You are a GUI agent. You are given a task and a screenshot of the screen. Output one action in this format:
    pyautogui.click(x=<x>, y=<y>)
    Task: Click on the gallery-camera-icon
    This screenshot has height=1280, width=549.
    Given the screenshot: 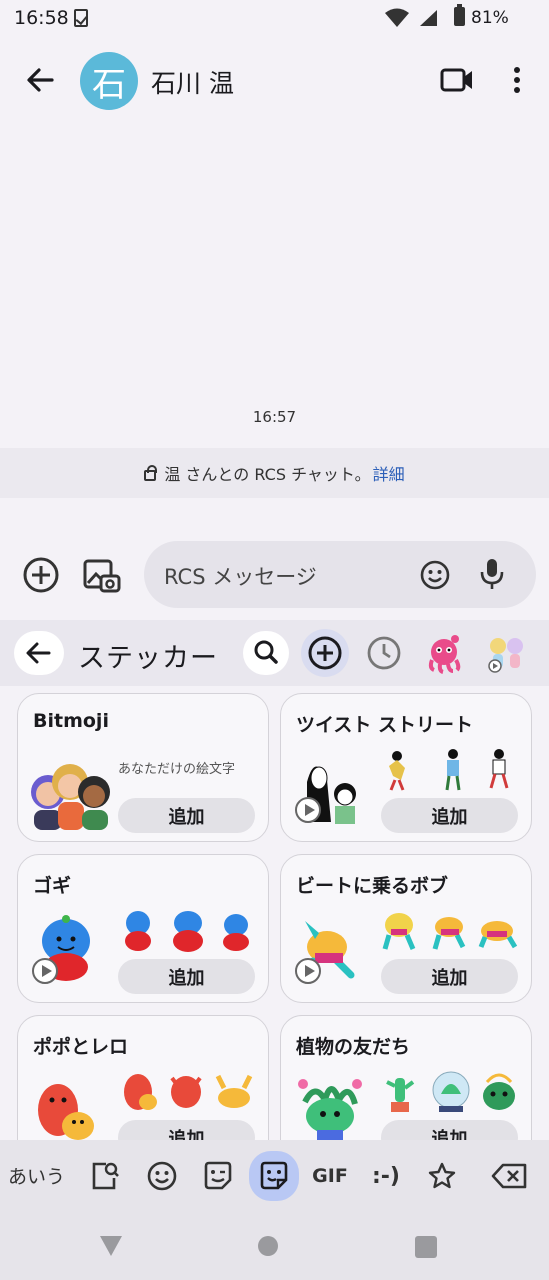 What is the action you would take?
    pyautogui.click(x=102, y=576)
    